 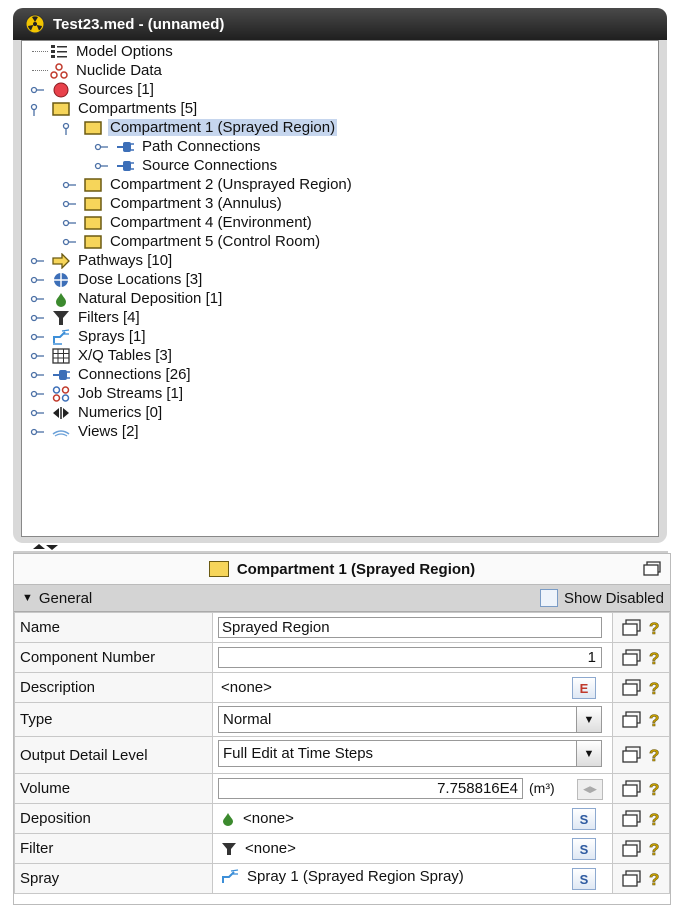 I want to click on tree-item-compartment-2: Compartment 2 (Unsprayed Region), so click(x=208, y=184).